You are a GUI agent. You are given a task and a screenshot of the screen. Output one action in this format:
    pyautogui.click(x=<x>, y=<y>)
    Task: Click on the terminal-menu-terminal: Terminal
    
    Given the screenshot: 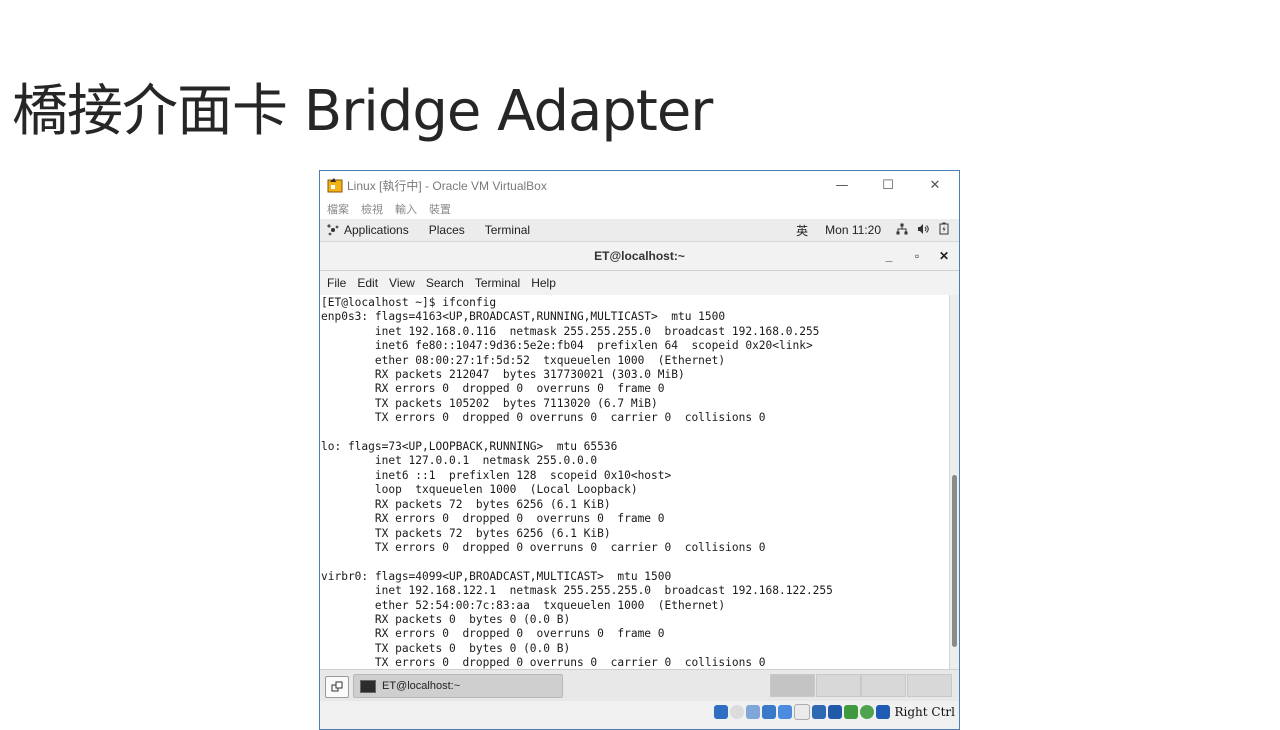 What is the action you would take?
    pyautogui.click(x=497, y=283)
    